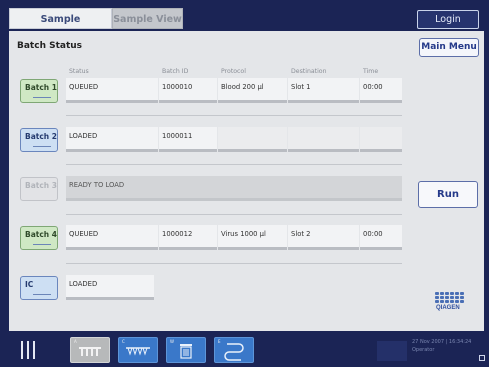 The image size is (489, 367). Describe the element at coordinates (188, 237) in the screenshot. I see `batch-id-cell: 1000012` at that location.